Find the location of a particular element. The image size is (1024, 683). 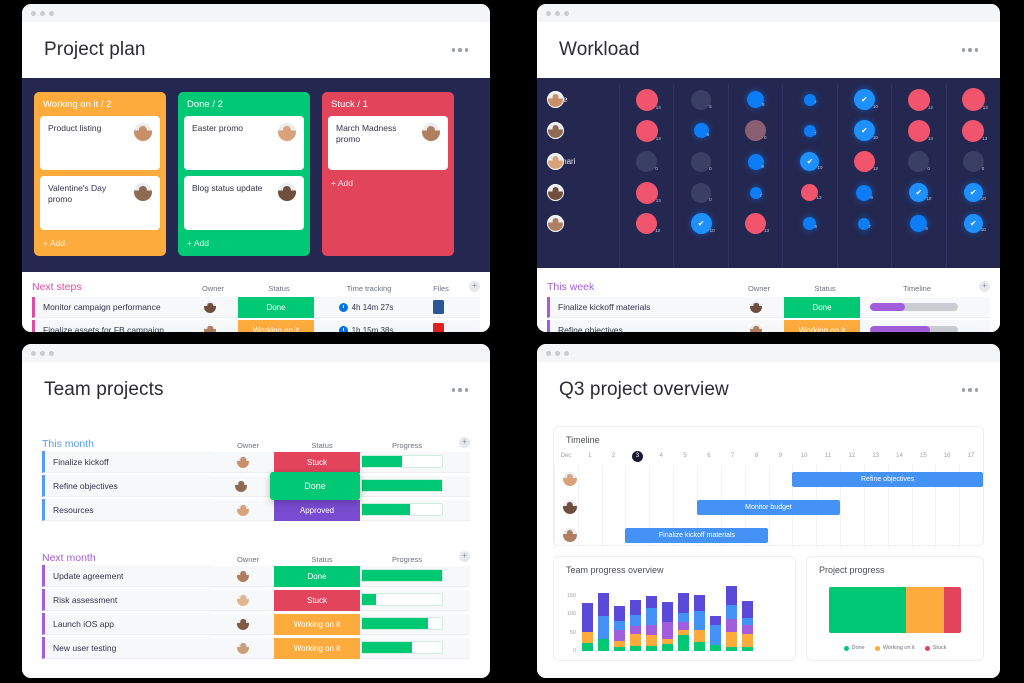

time-tracking-cell: 4h 14m 27s is located at coordinates (366, 307).